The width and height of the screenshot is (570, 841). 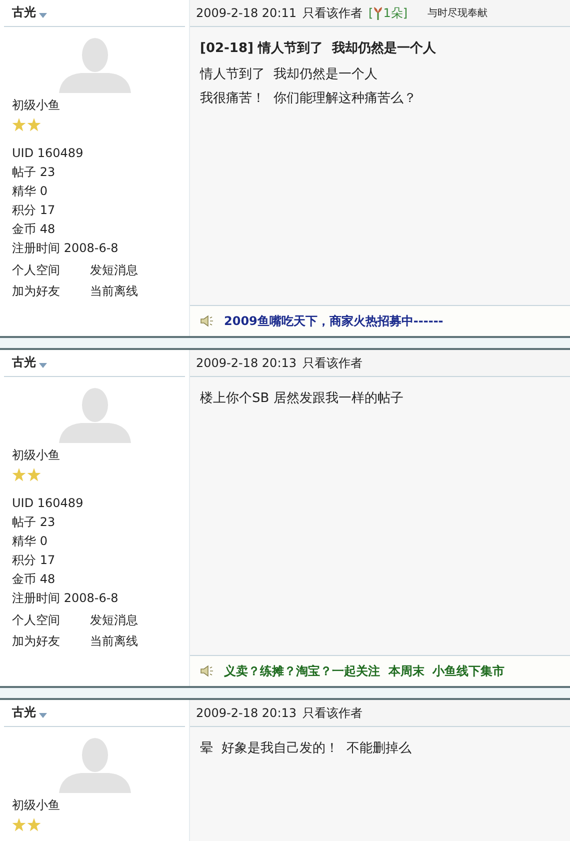 What do you see at coordinates (306, 749) in the screenshot?
I see `post-text: 晕 好象是我自己发的！ 不能删掉么` at bounding box center [306, 749].